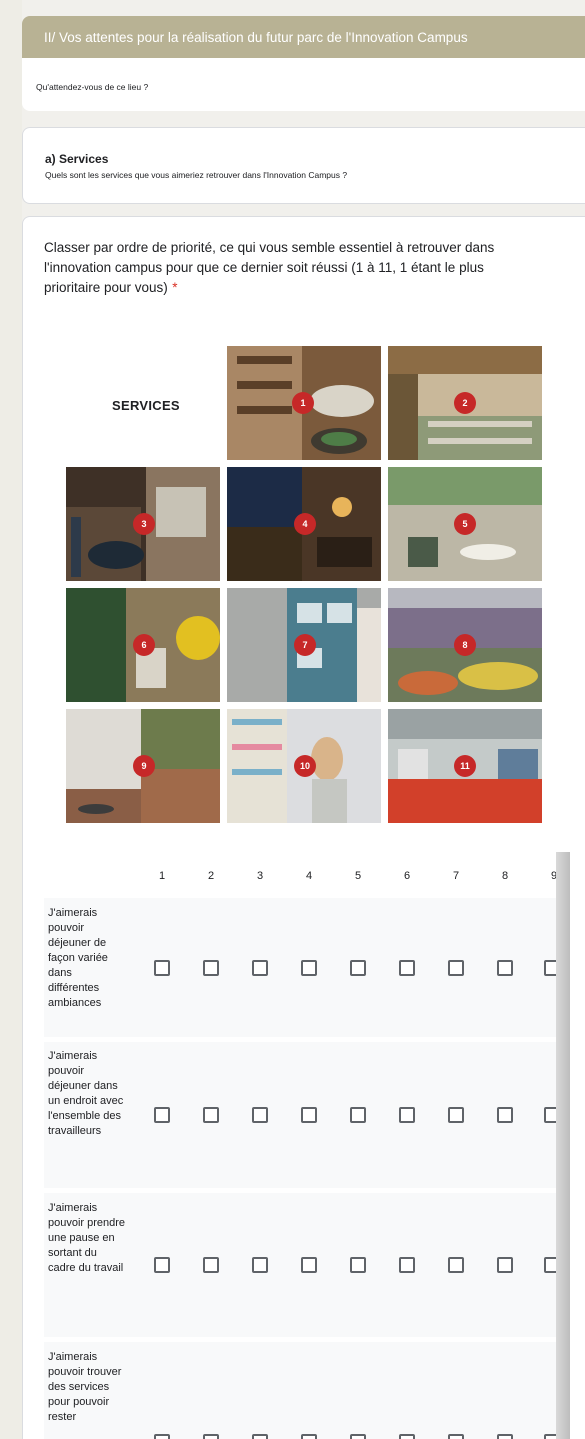 Image resolution: width=585 pixels, height=1439 pixels. I want to click on column-header-6: 6, so click(407, 876).